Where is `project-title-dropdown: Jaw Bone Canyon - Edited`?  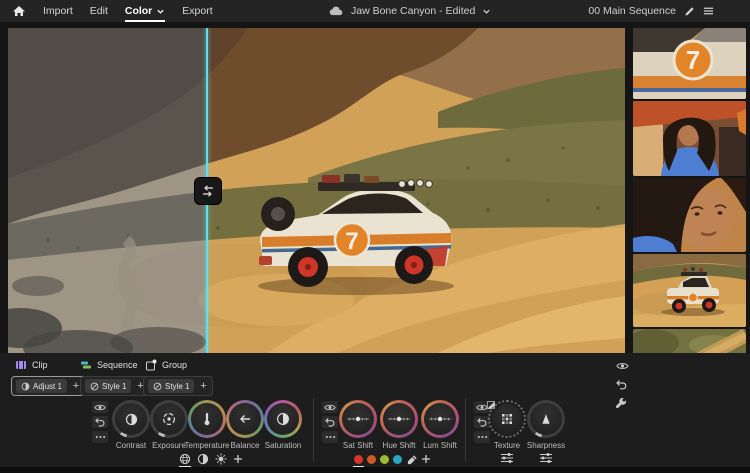 project-title-dropdown: Jaw Bone Canyon - Edited is located at coordinates (410, 11).